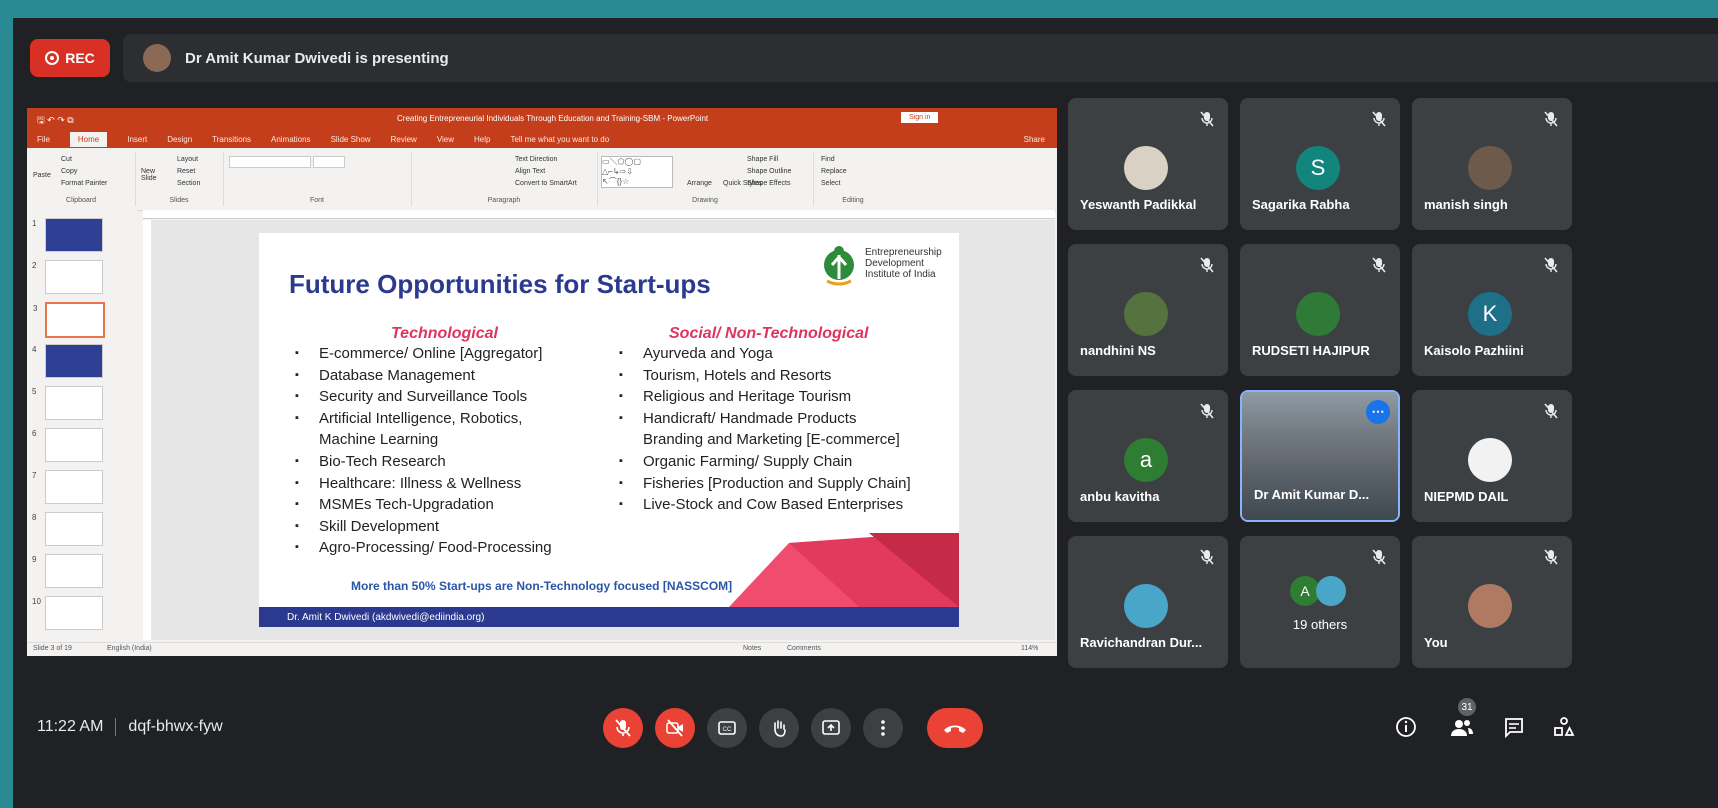 Image resolution: width=1718 pixels, height=808 pixels. I want to click on mic-toggle-button, so click(623, 728).